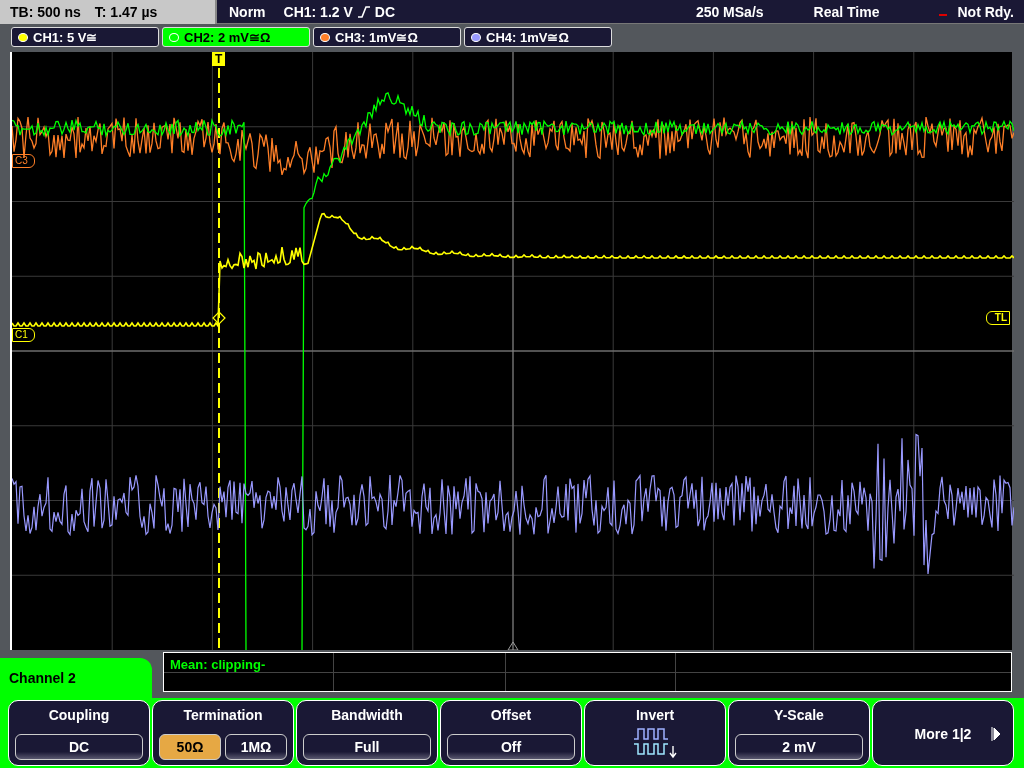 This screenshot has height=768, width=1024. What do you see at coordinates (996, 733) in the screenshot?
I see `next-page-icon` at bounding box center [996, 733].